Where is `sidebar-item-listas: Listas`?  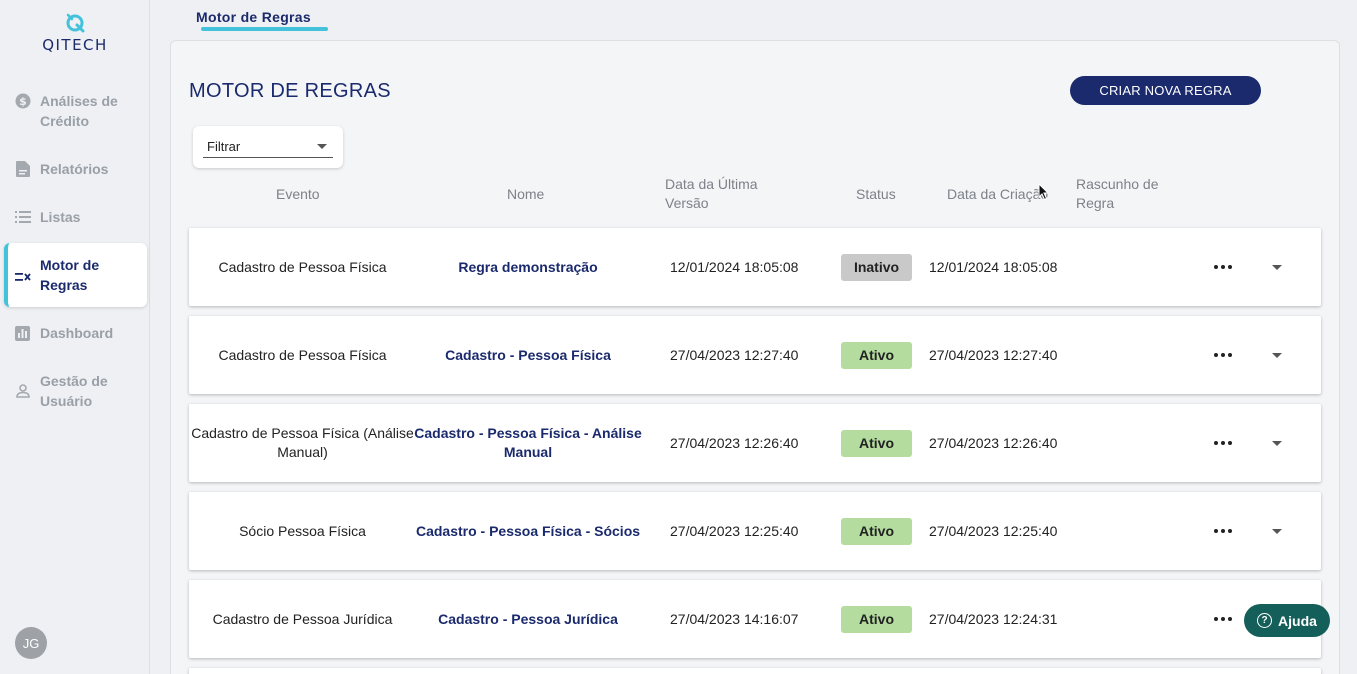
sidebar-item-listas: Listas is located at coordinates (75, 217).